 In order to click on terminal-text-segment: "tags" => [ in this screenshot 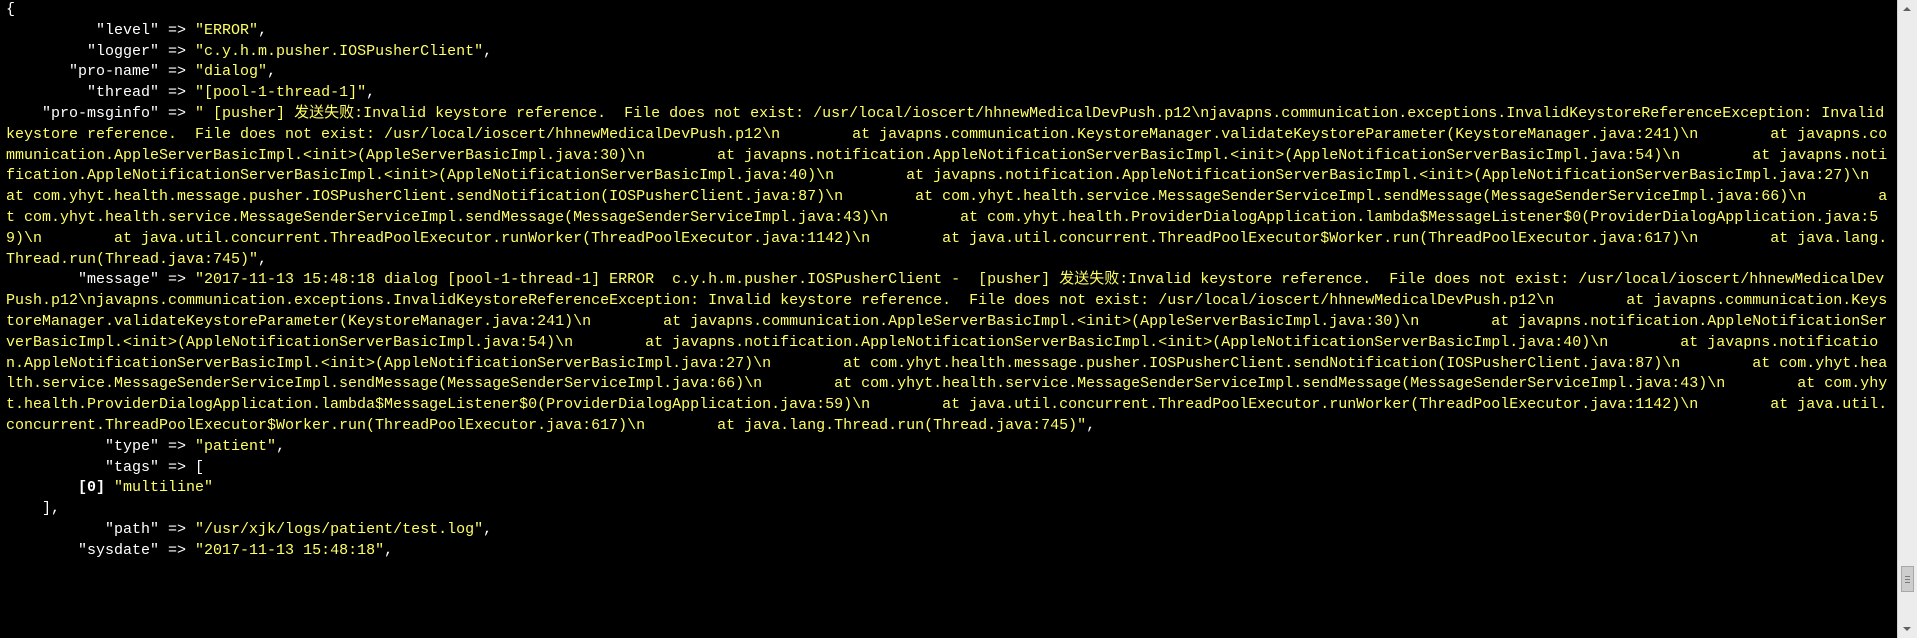, I will do `click(105, 467)`.